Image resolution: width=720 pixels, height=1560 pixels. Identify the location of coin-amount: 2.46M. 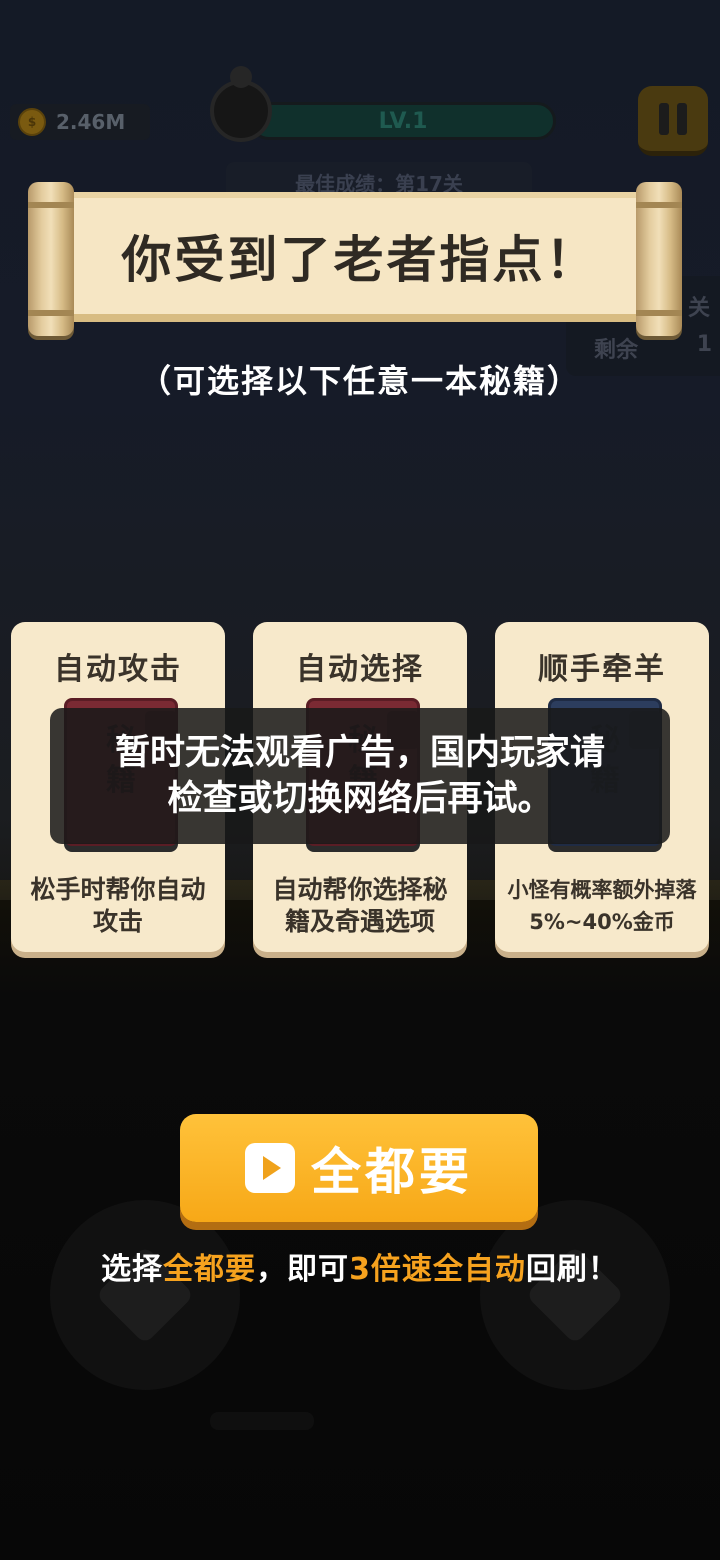
(91, 122).